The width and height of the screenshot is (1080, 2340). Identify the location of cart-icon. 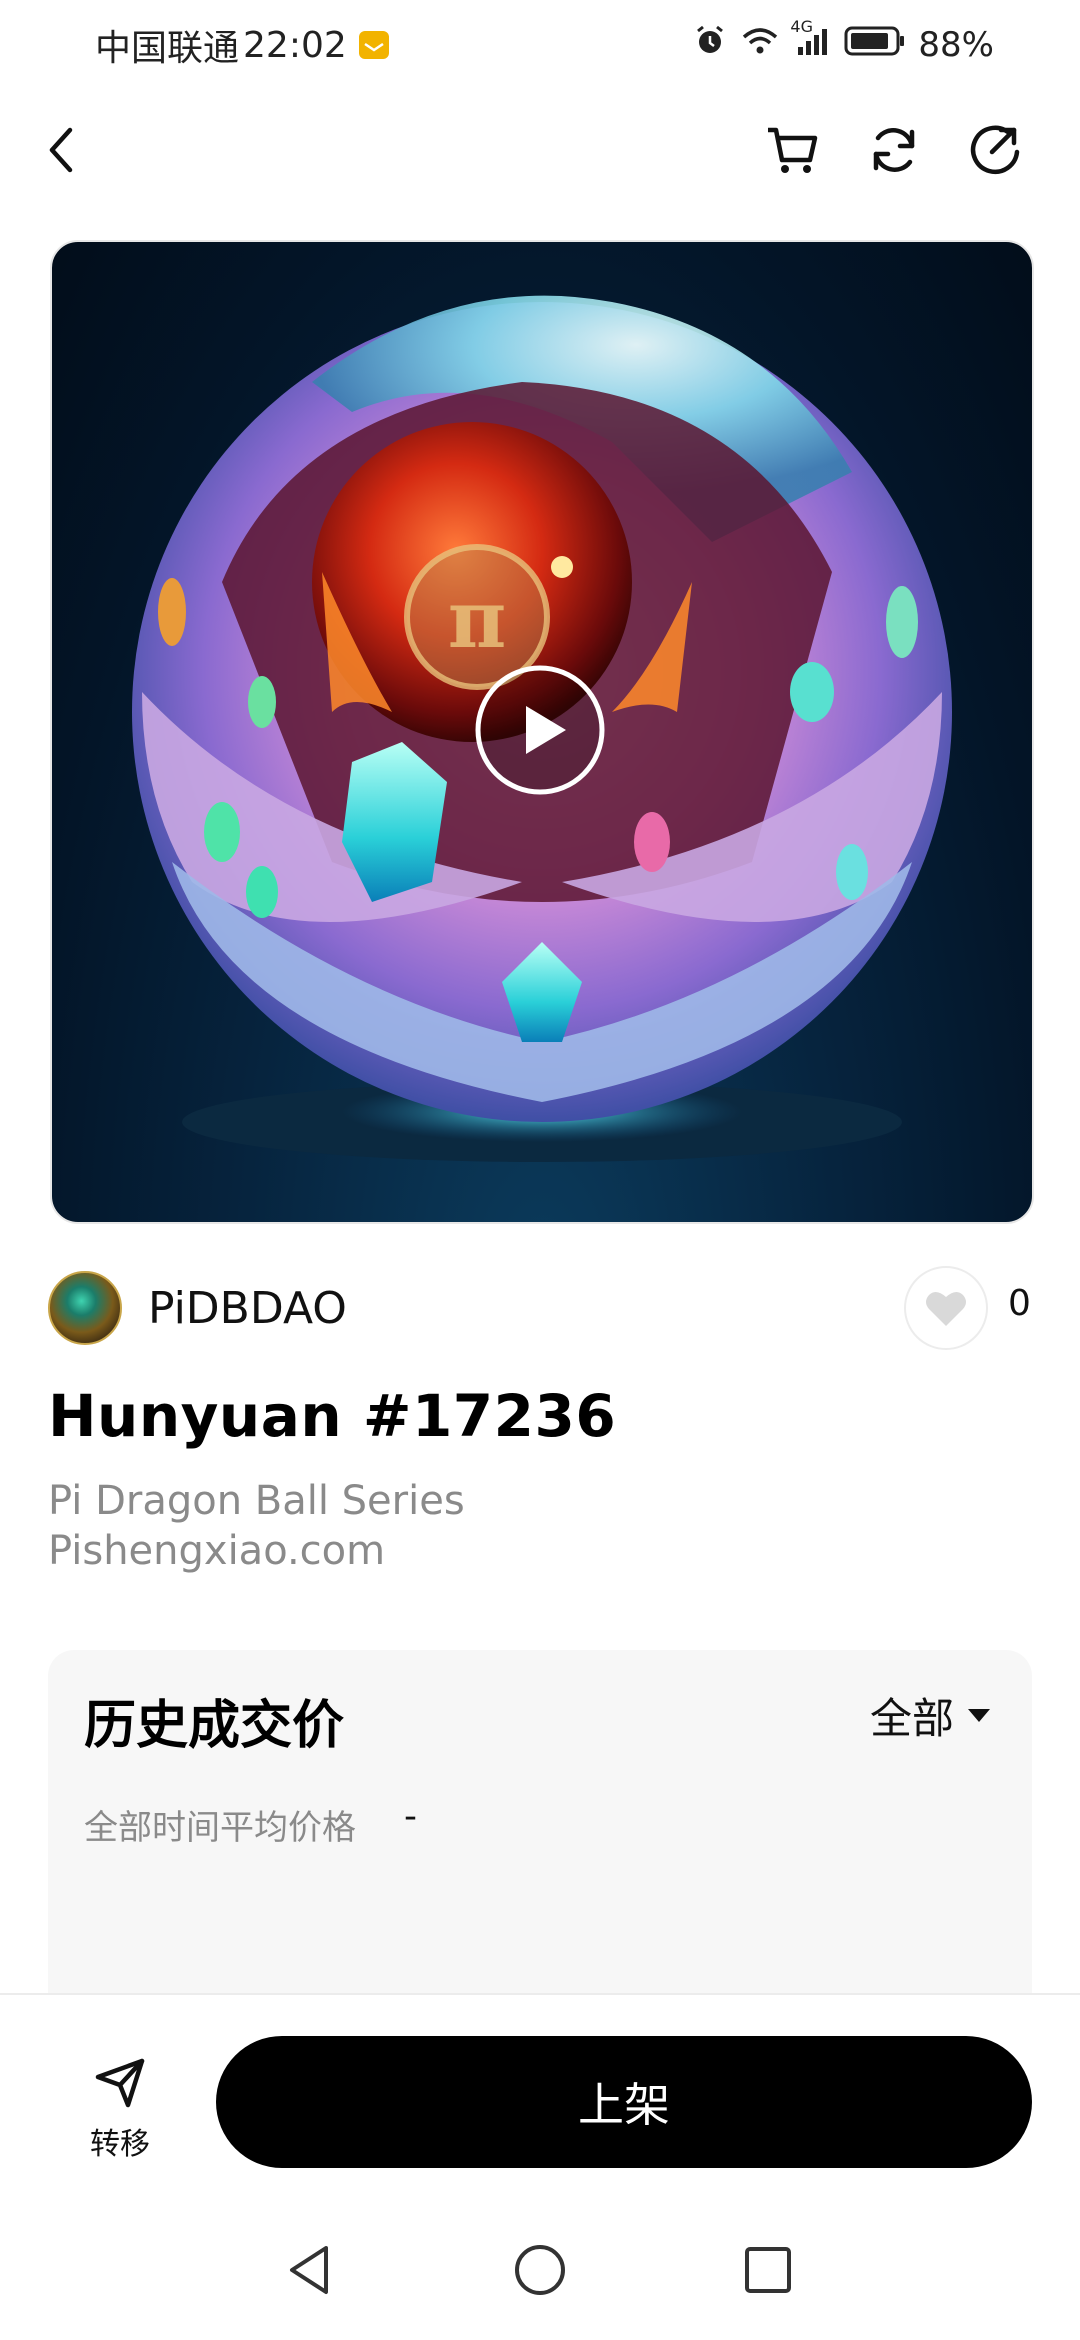
(792, 150).